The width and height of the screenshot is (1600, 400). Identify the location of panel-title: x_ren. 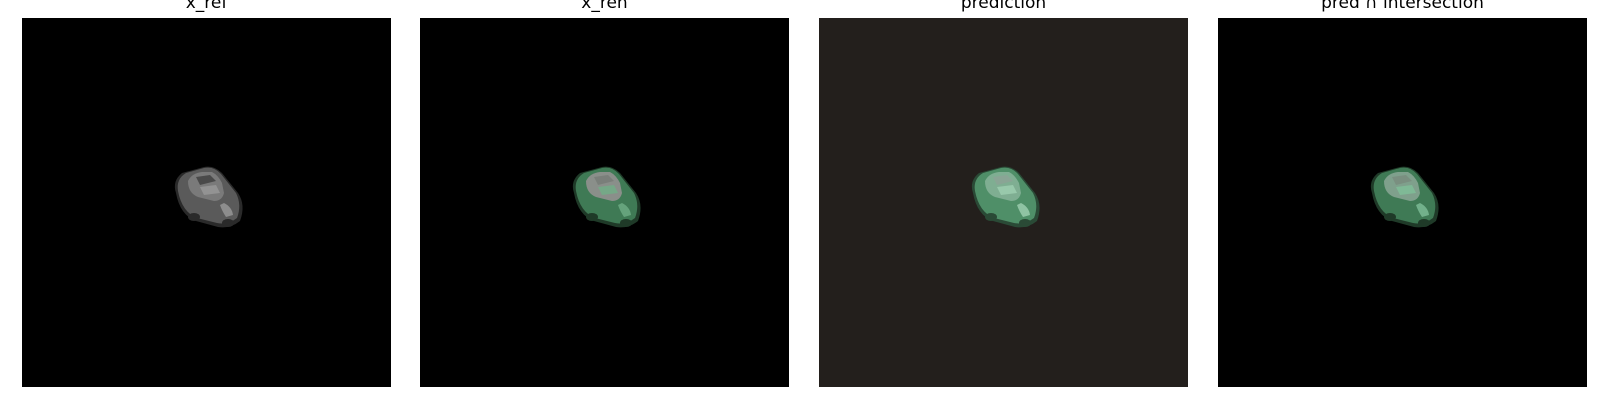
(604, 6).